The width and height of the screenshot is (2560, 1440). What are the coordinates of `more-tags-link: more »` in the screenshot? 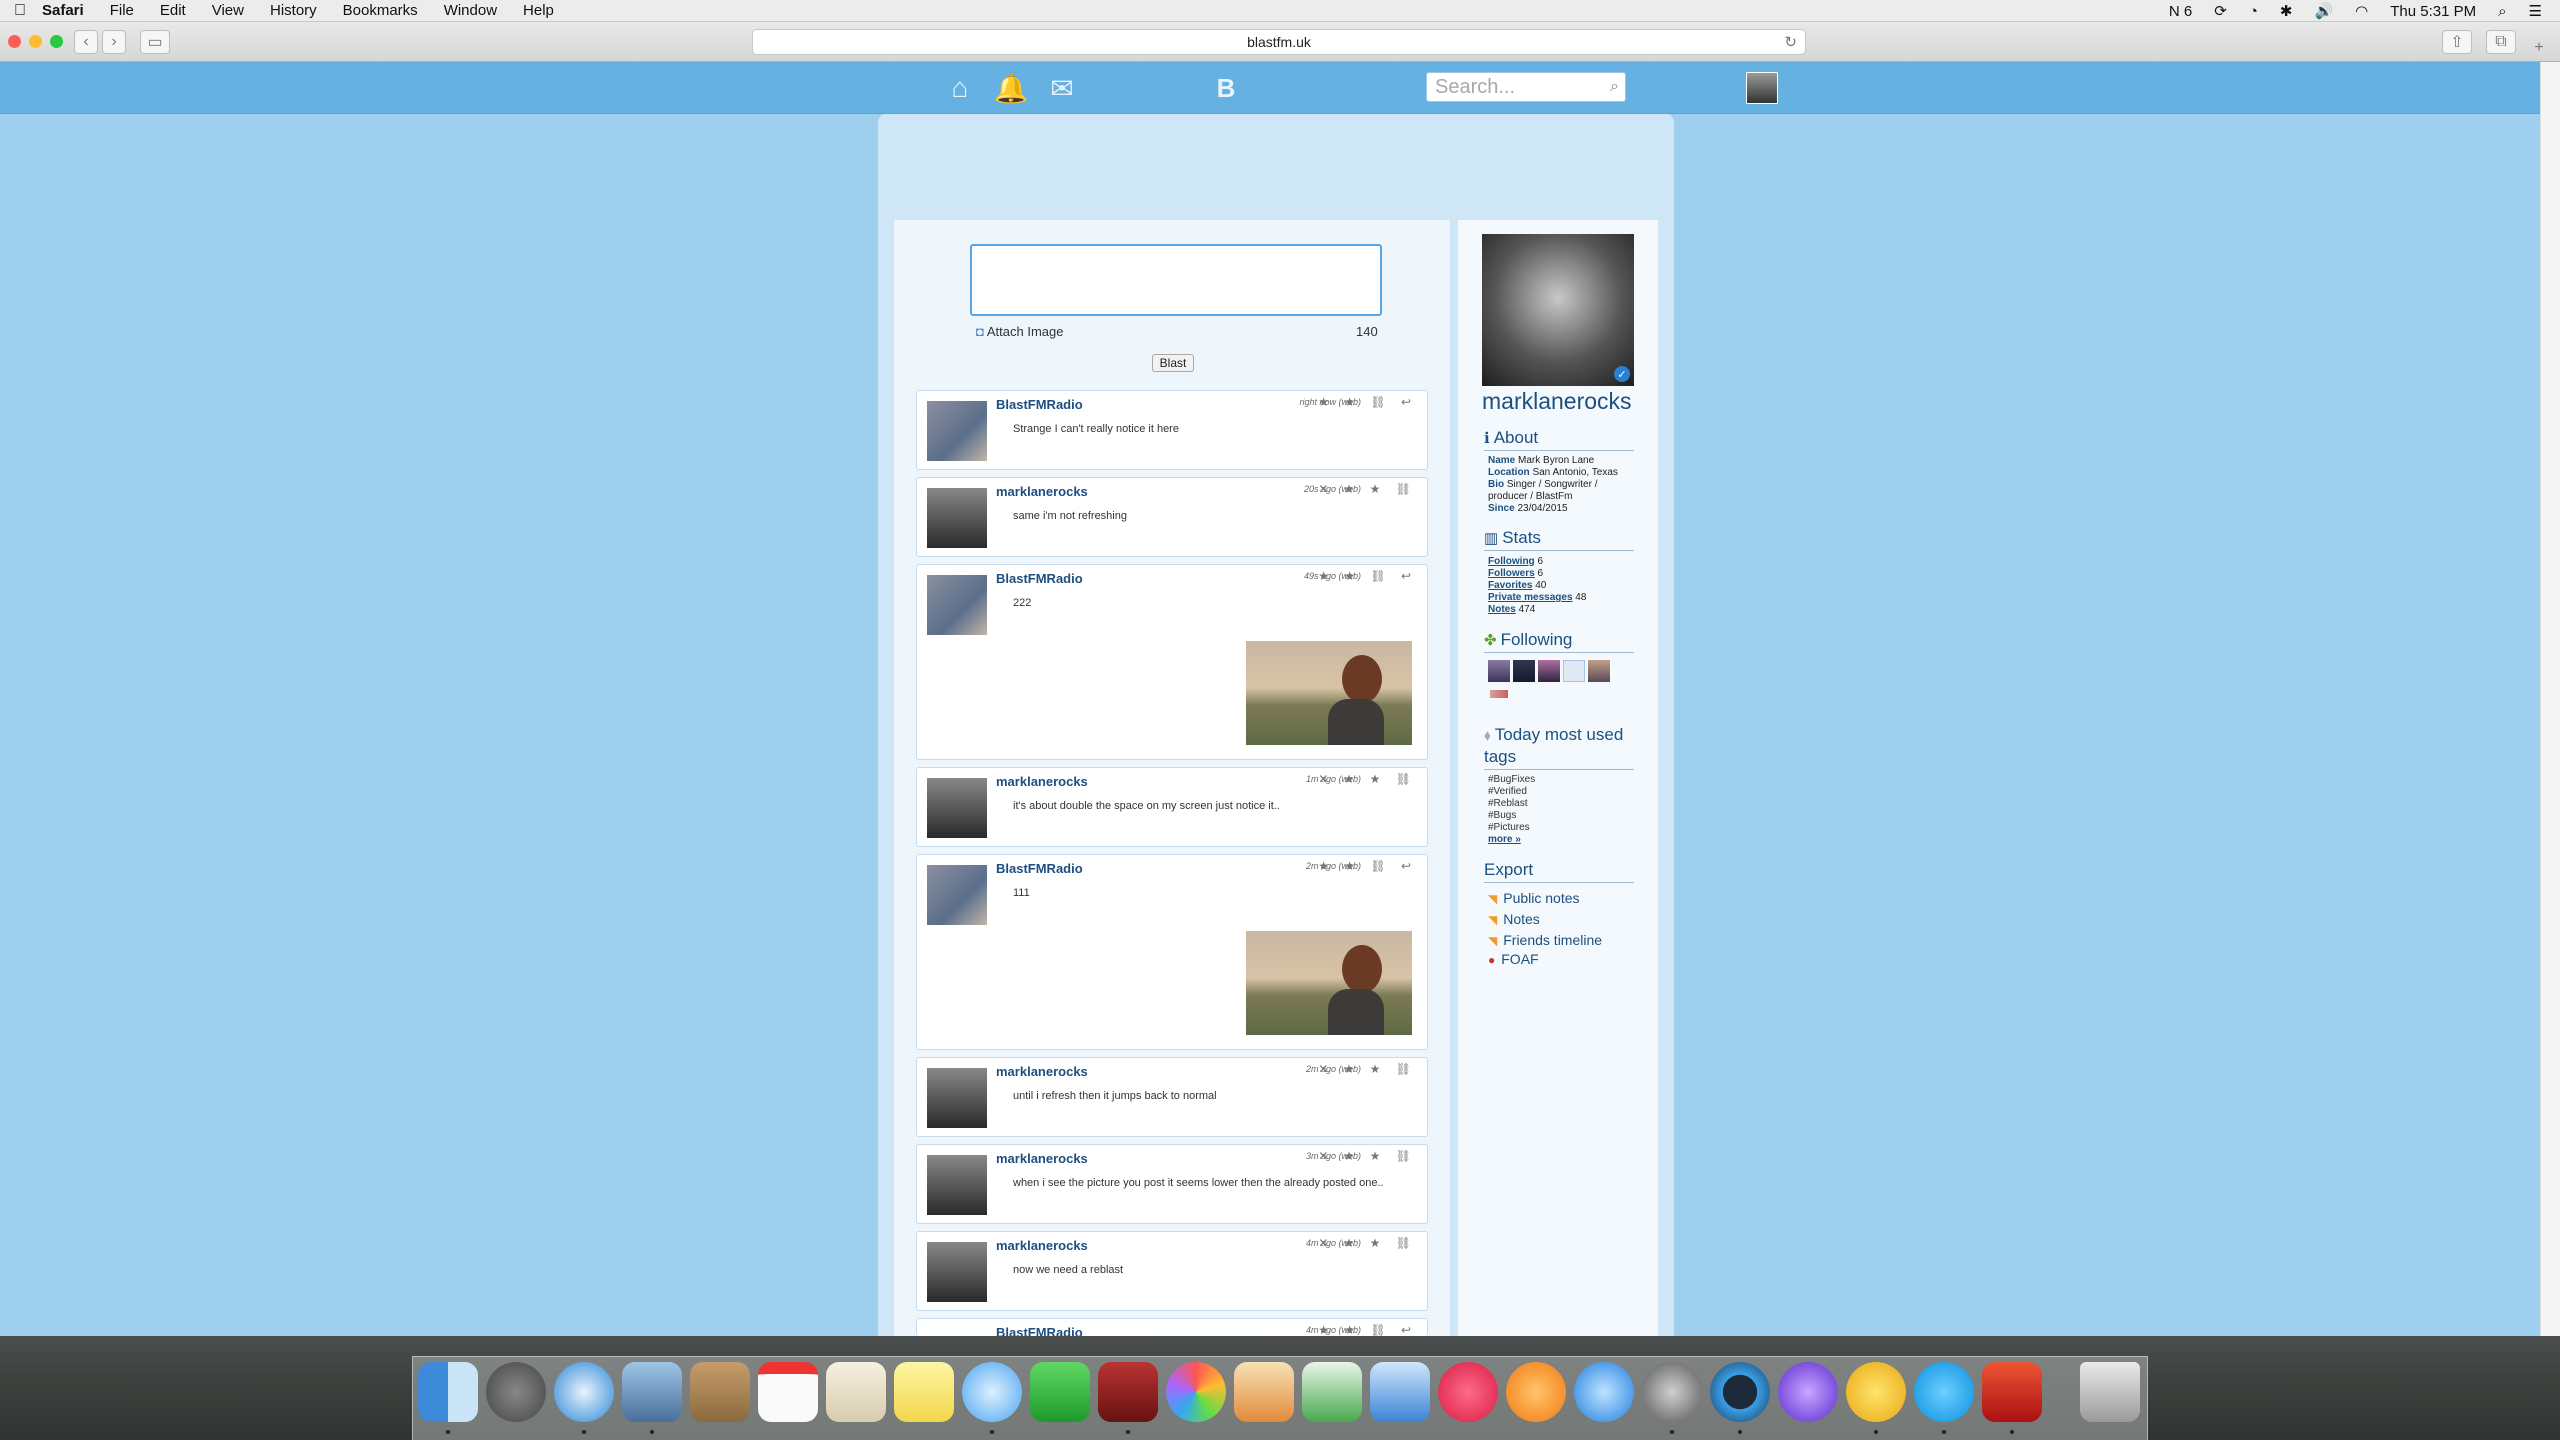 It's located at (1504, 839).